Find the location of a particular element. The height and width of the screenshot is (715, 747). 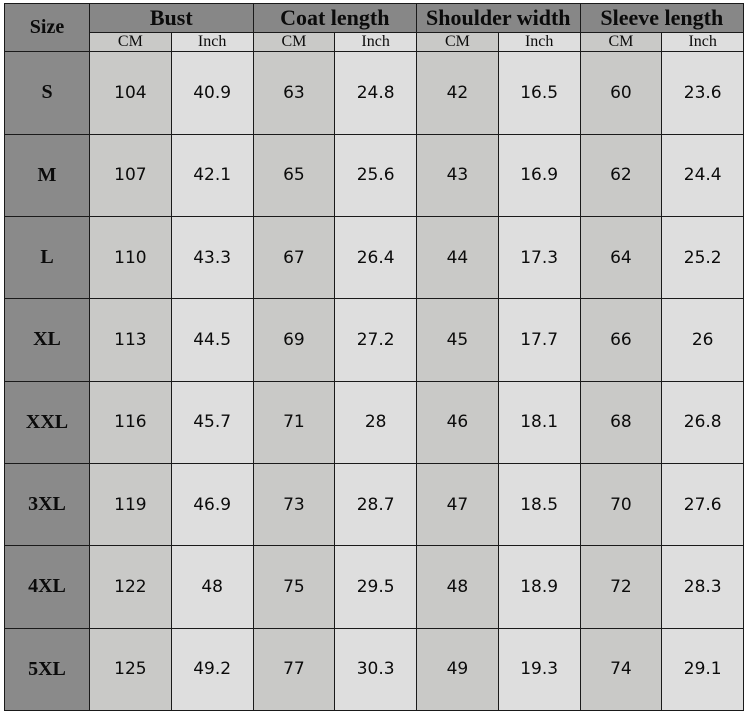

measurement-cell: 28 is located at coordinates (376, 422).